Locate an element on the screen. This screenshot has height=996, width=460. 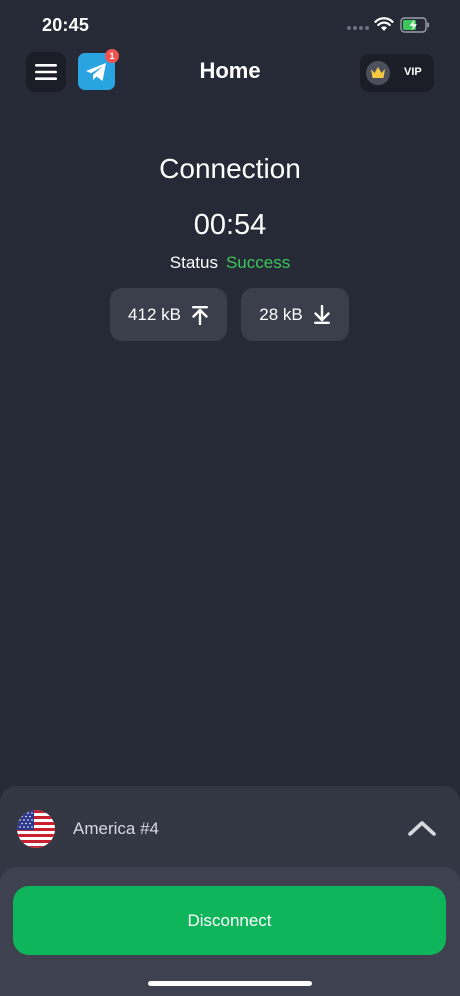
crown-icon is located at coordinates (378, 73).